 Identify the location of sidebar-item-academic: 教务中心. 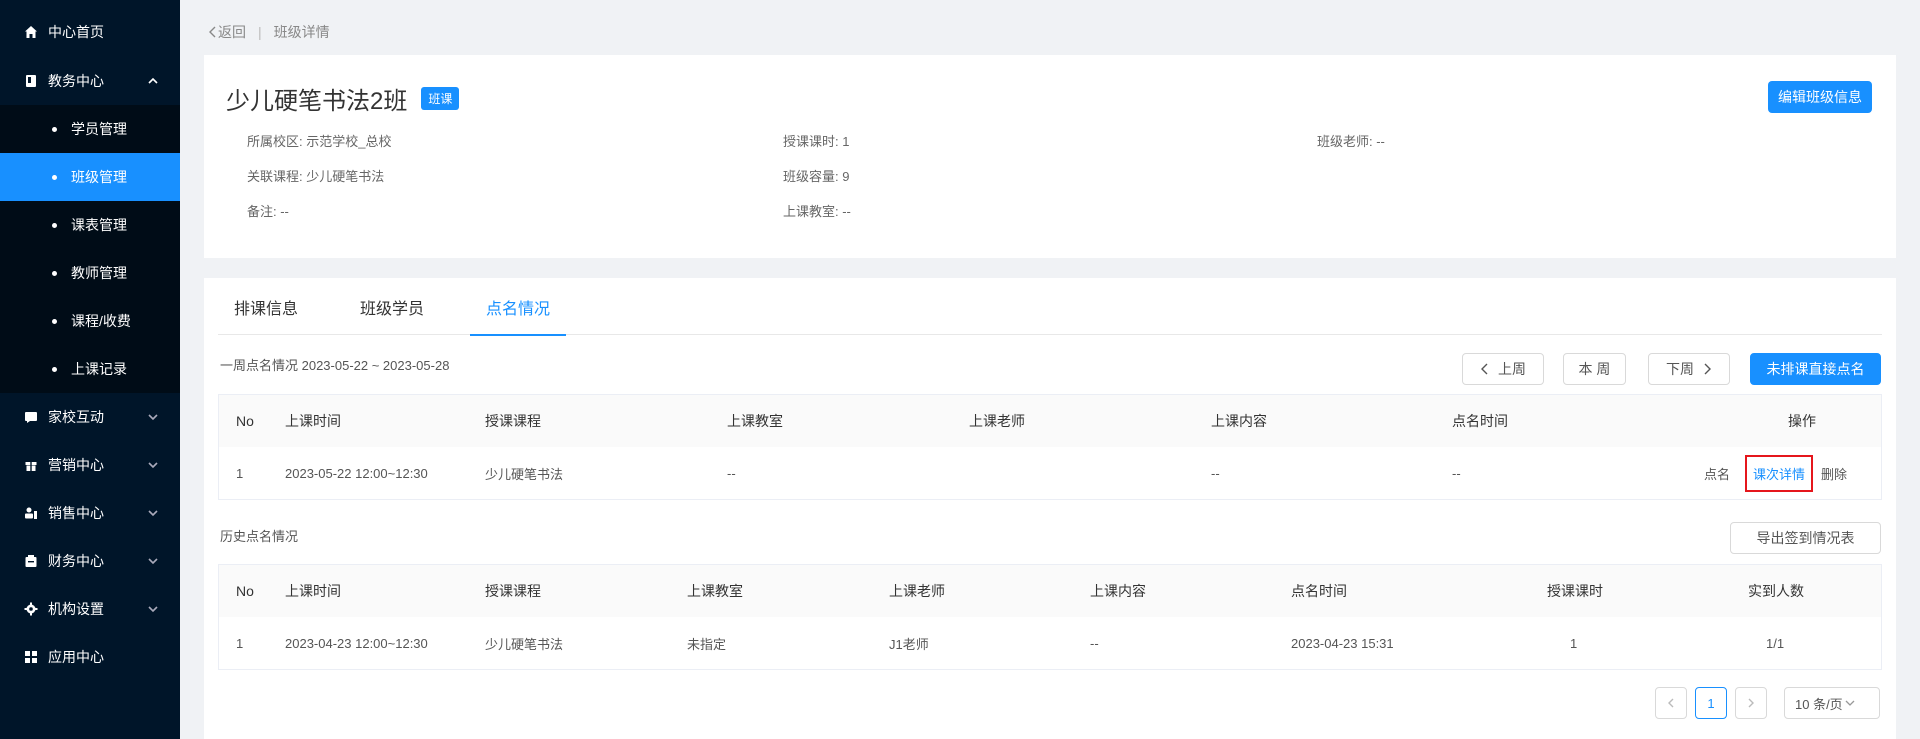
(90, 81).